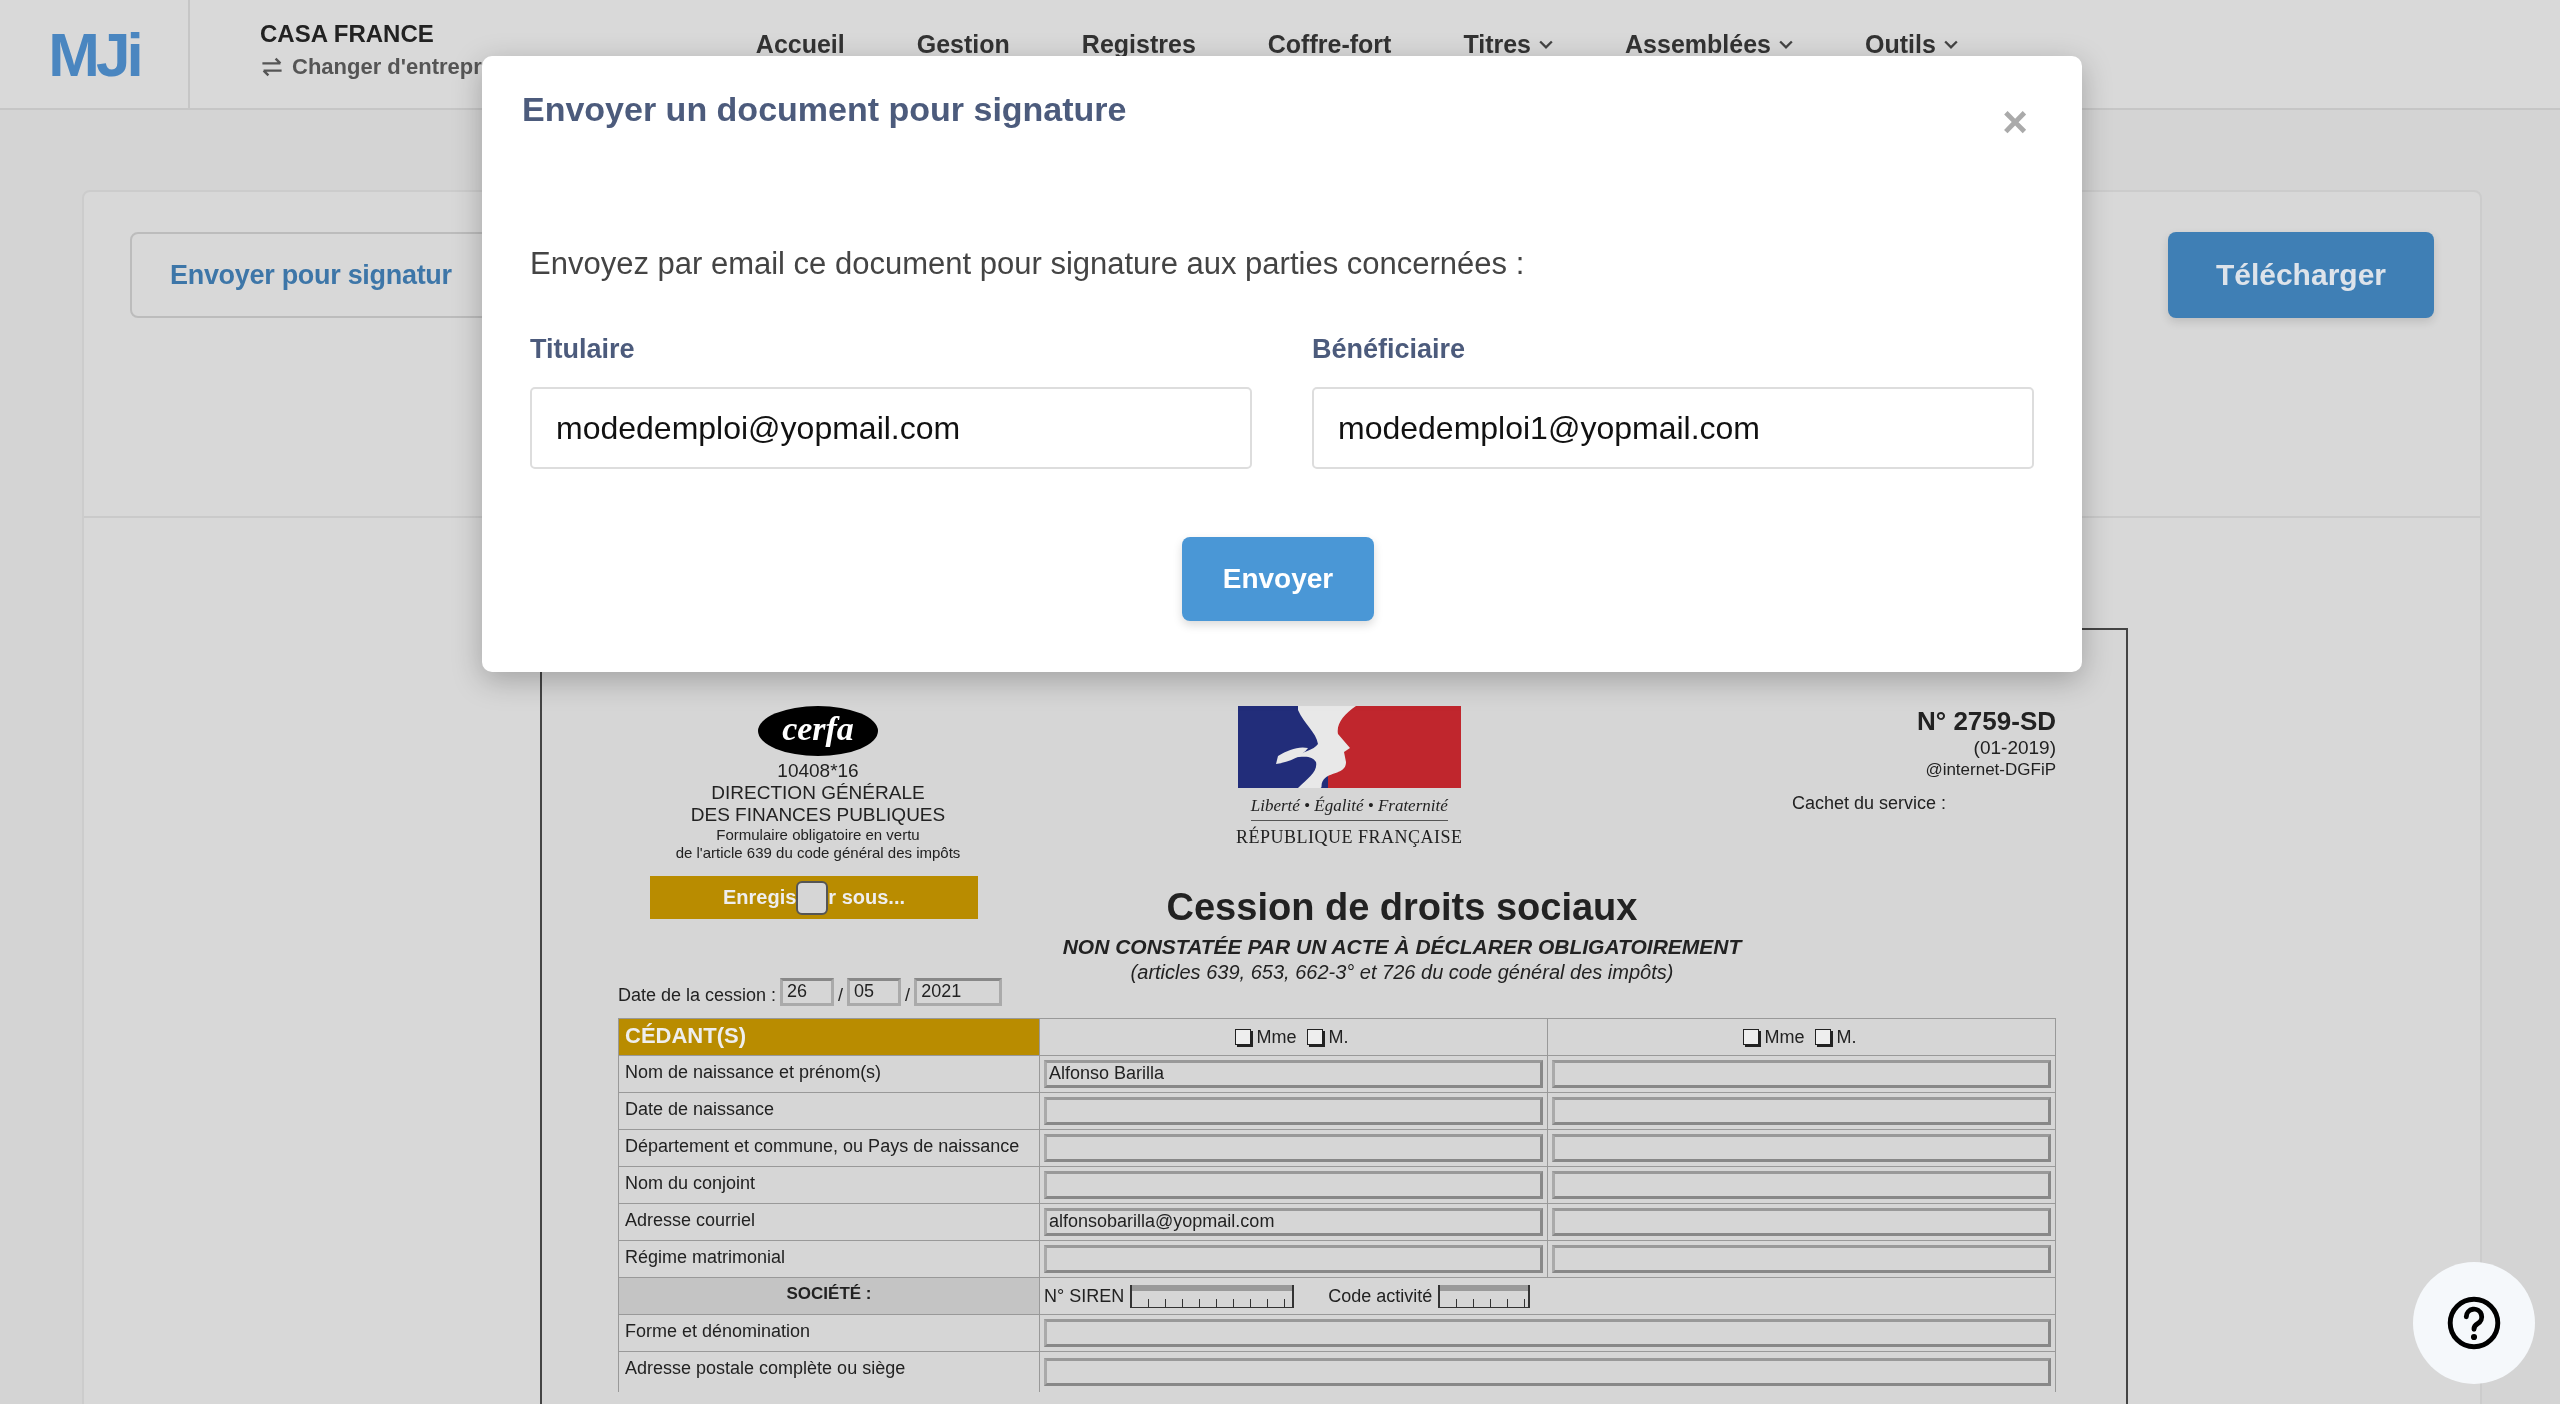 The image size is (2560, 1404). Describe the element at coordinates (1138, 44) in the screenshot. I see `nav-item: Registres` at that location.